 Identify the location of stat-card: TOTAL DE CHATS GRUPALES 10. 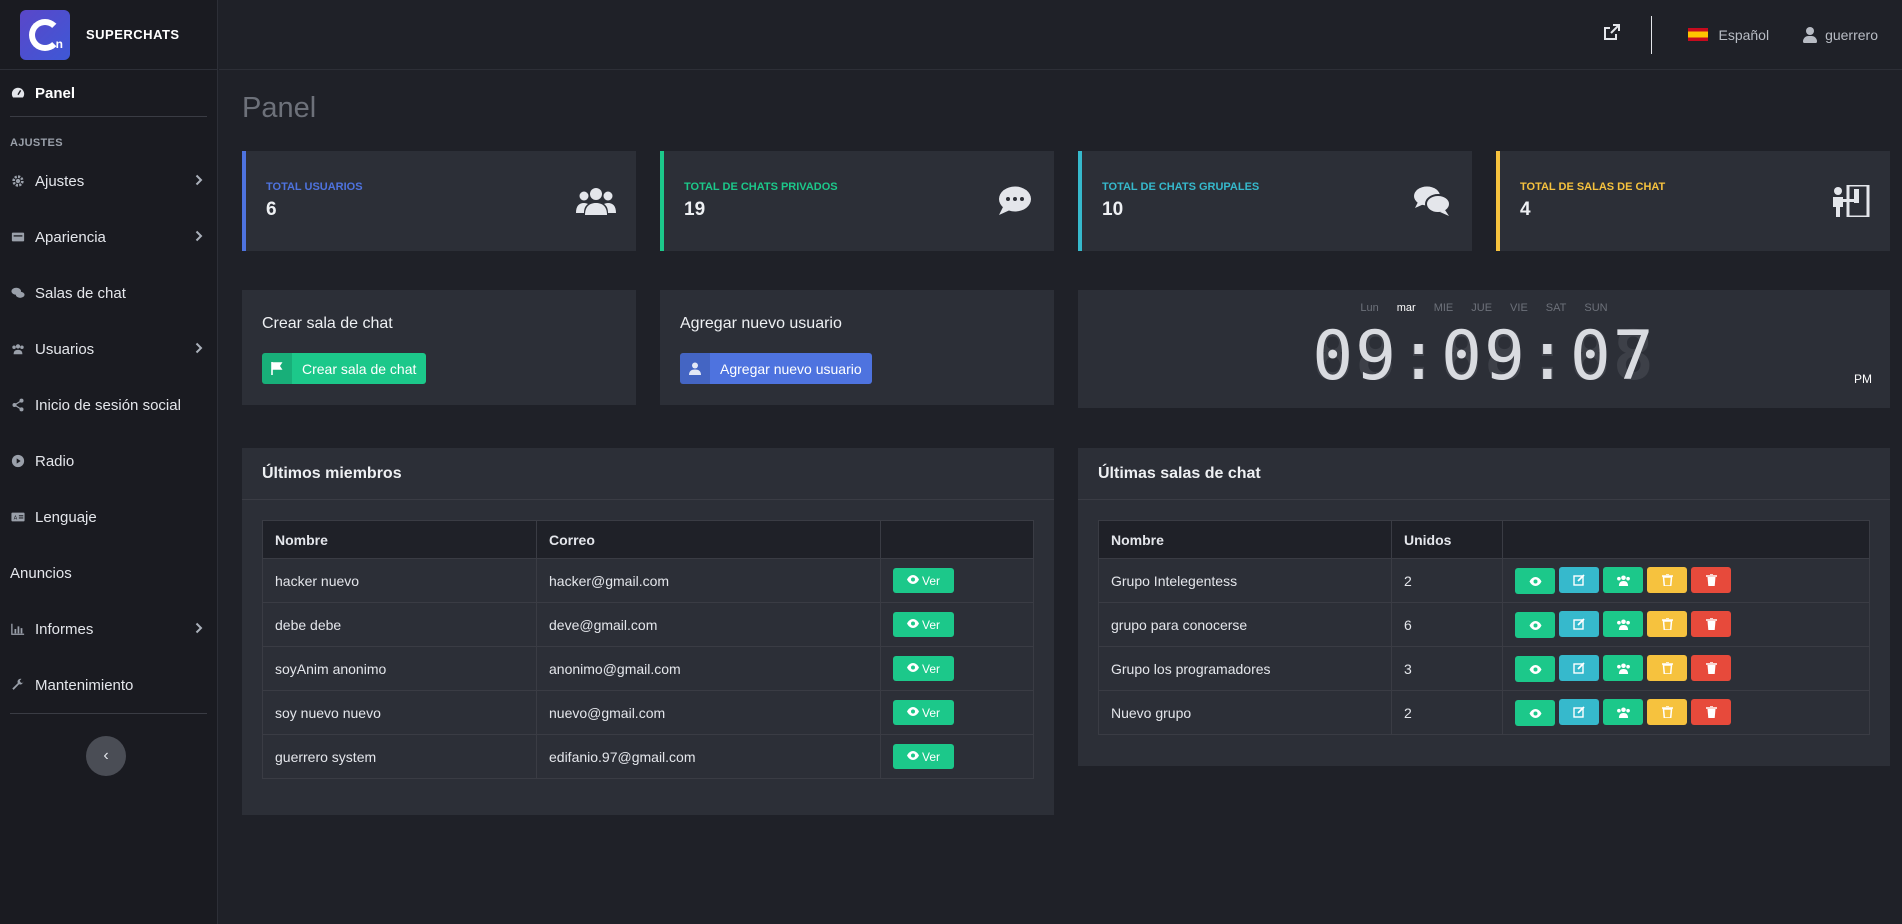
(1275, 201).